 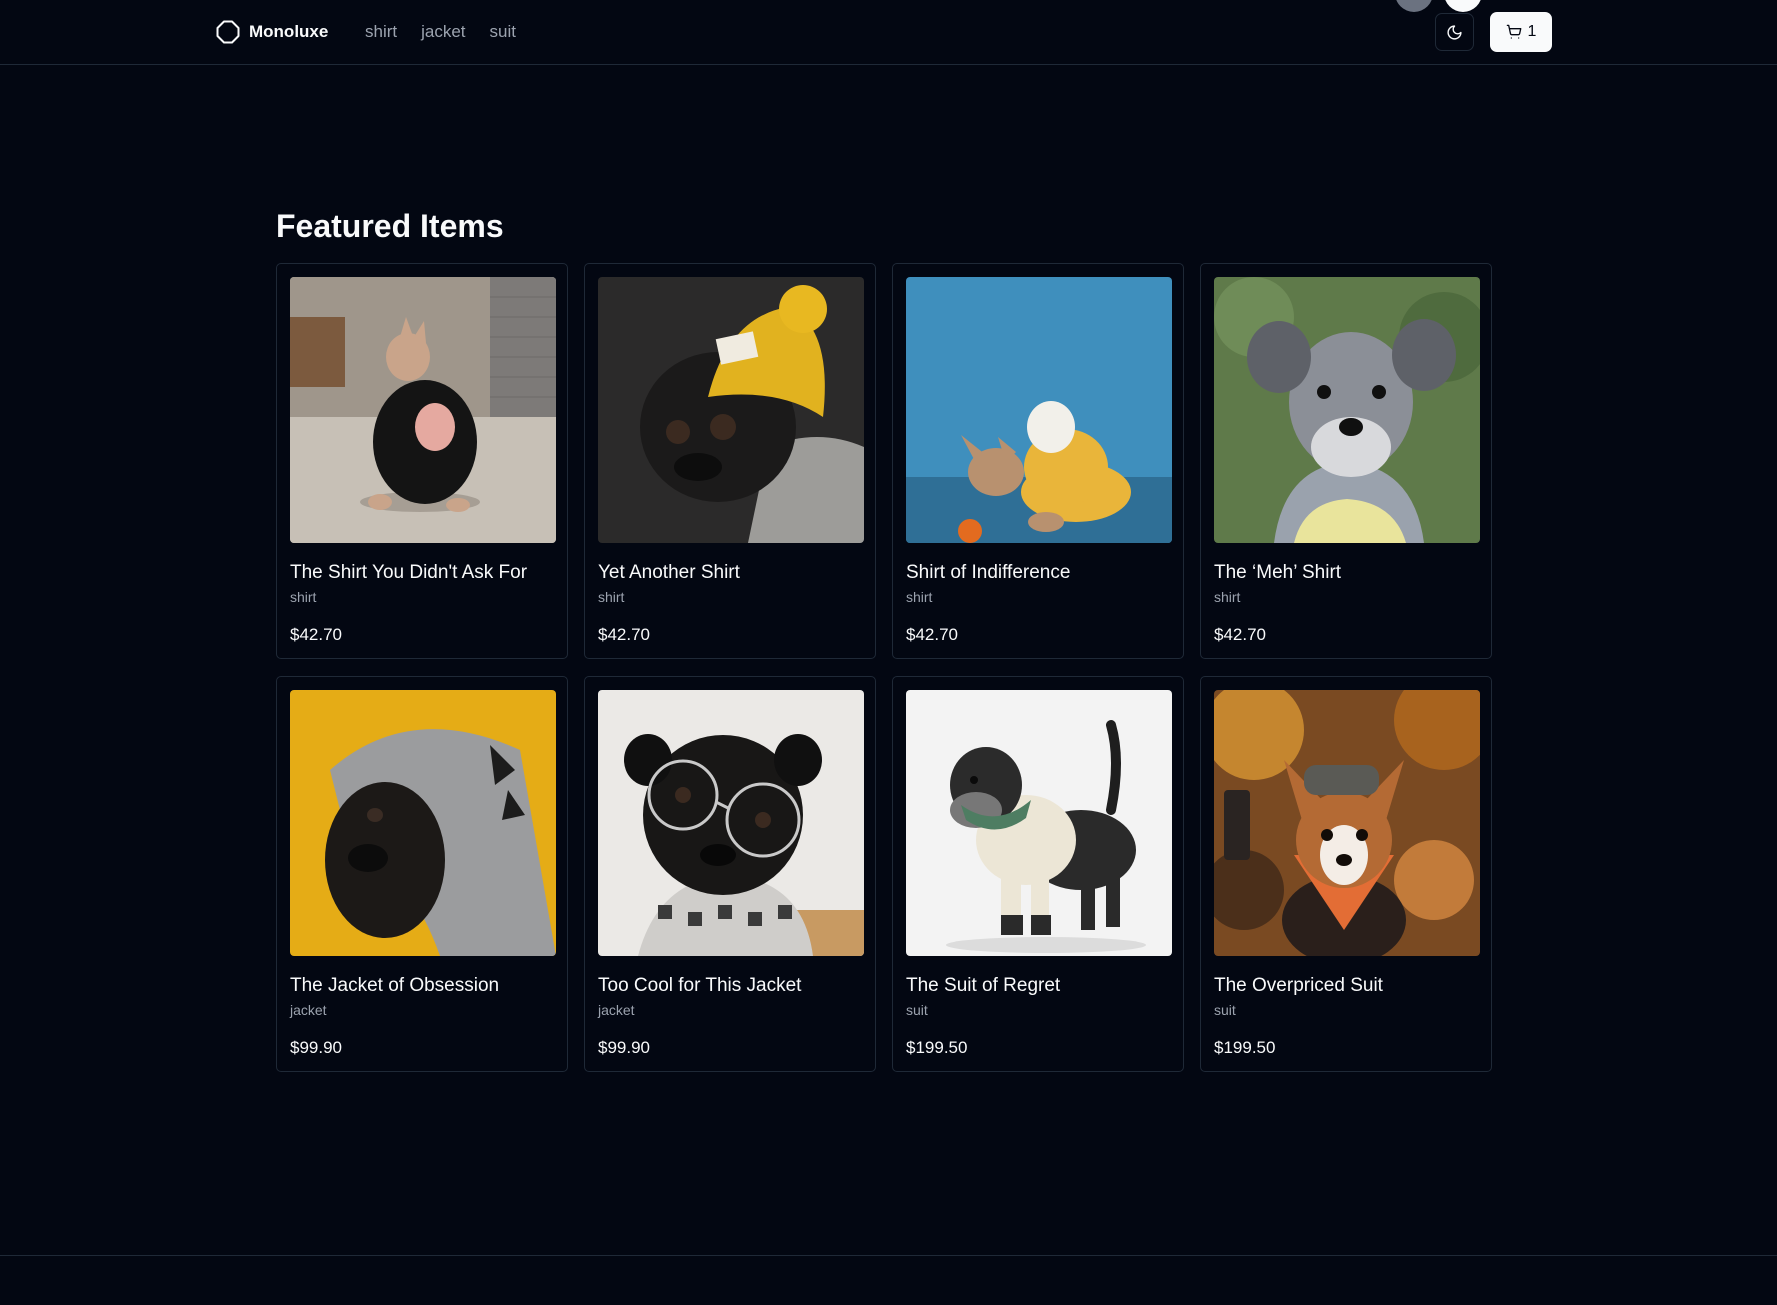 What do you see at coordinates (1532, 31) in the screenshot?
I see `cart-count: 1` at bounding box center [1532, 31].